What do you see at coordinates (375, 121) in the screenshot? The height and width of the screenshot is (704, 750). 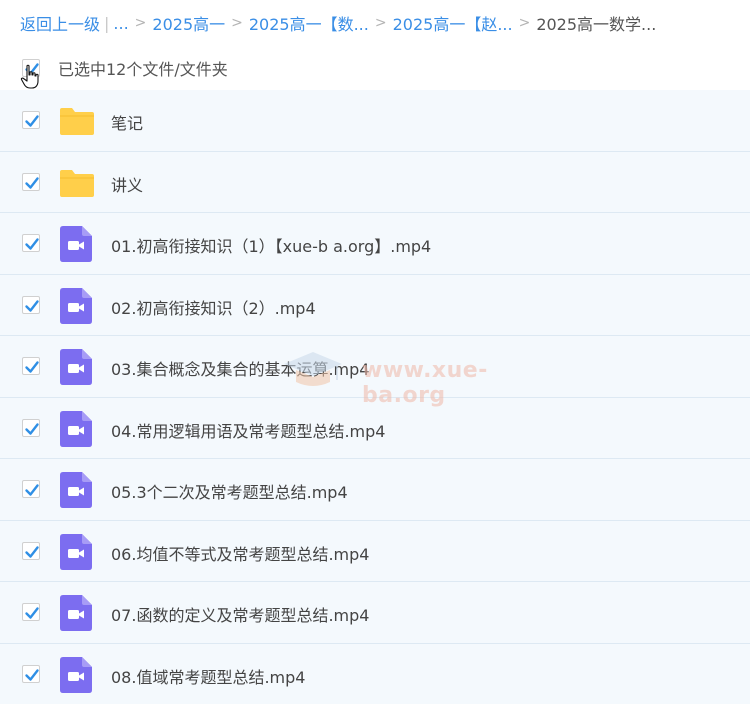 I see `file-row: 笔记` at bounding box center [375, 121].